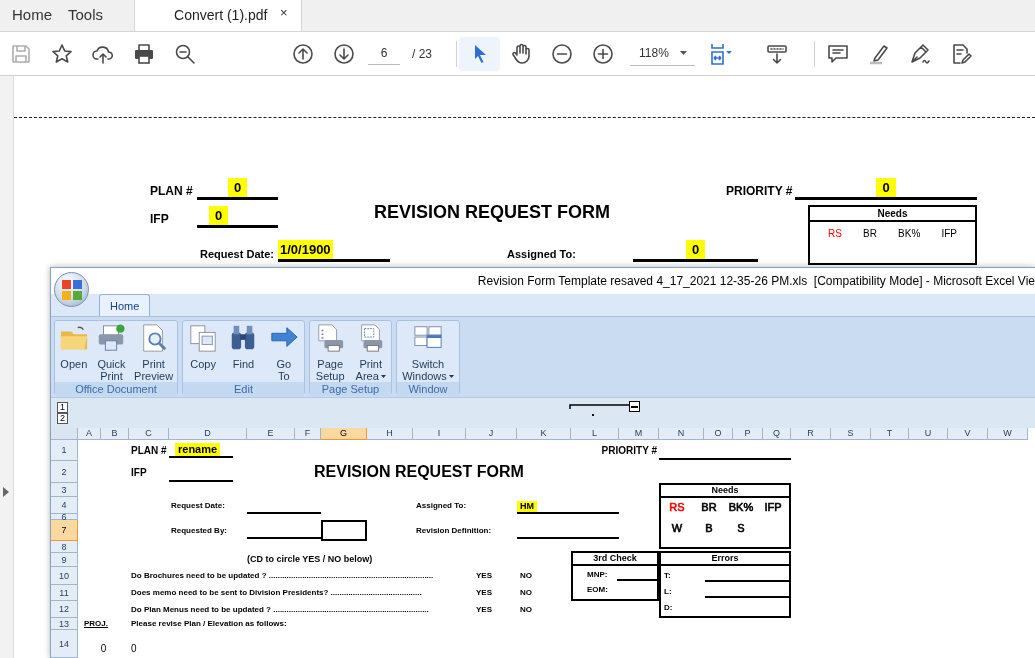  I want to click on row-header: 3, so click(64, 490).